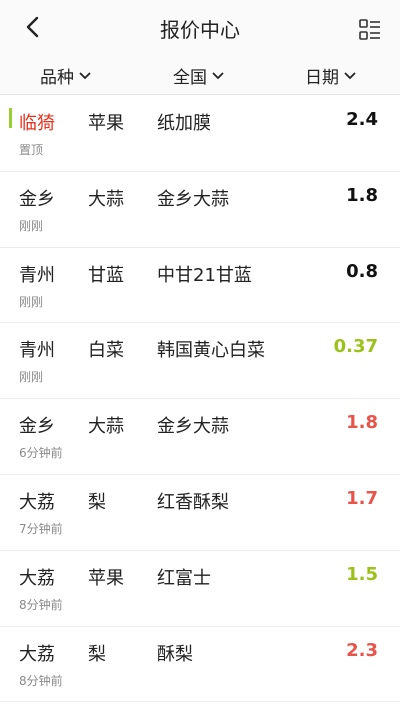 This screenshot has height=711, width=400. I want to click on row-variety: 纸加膜, so click(184, 123).